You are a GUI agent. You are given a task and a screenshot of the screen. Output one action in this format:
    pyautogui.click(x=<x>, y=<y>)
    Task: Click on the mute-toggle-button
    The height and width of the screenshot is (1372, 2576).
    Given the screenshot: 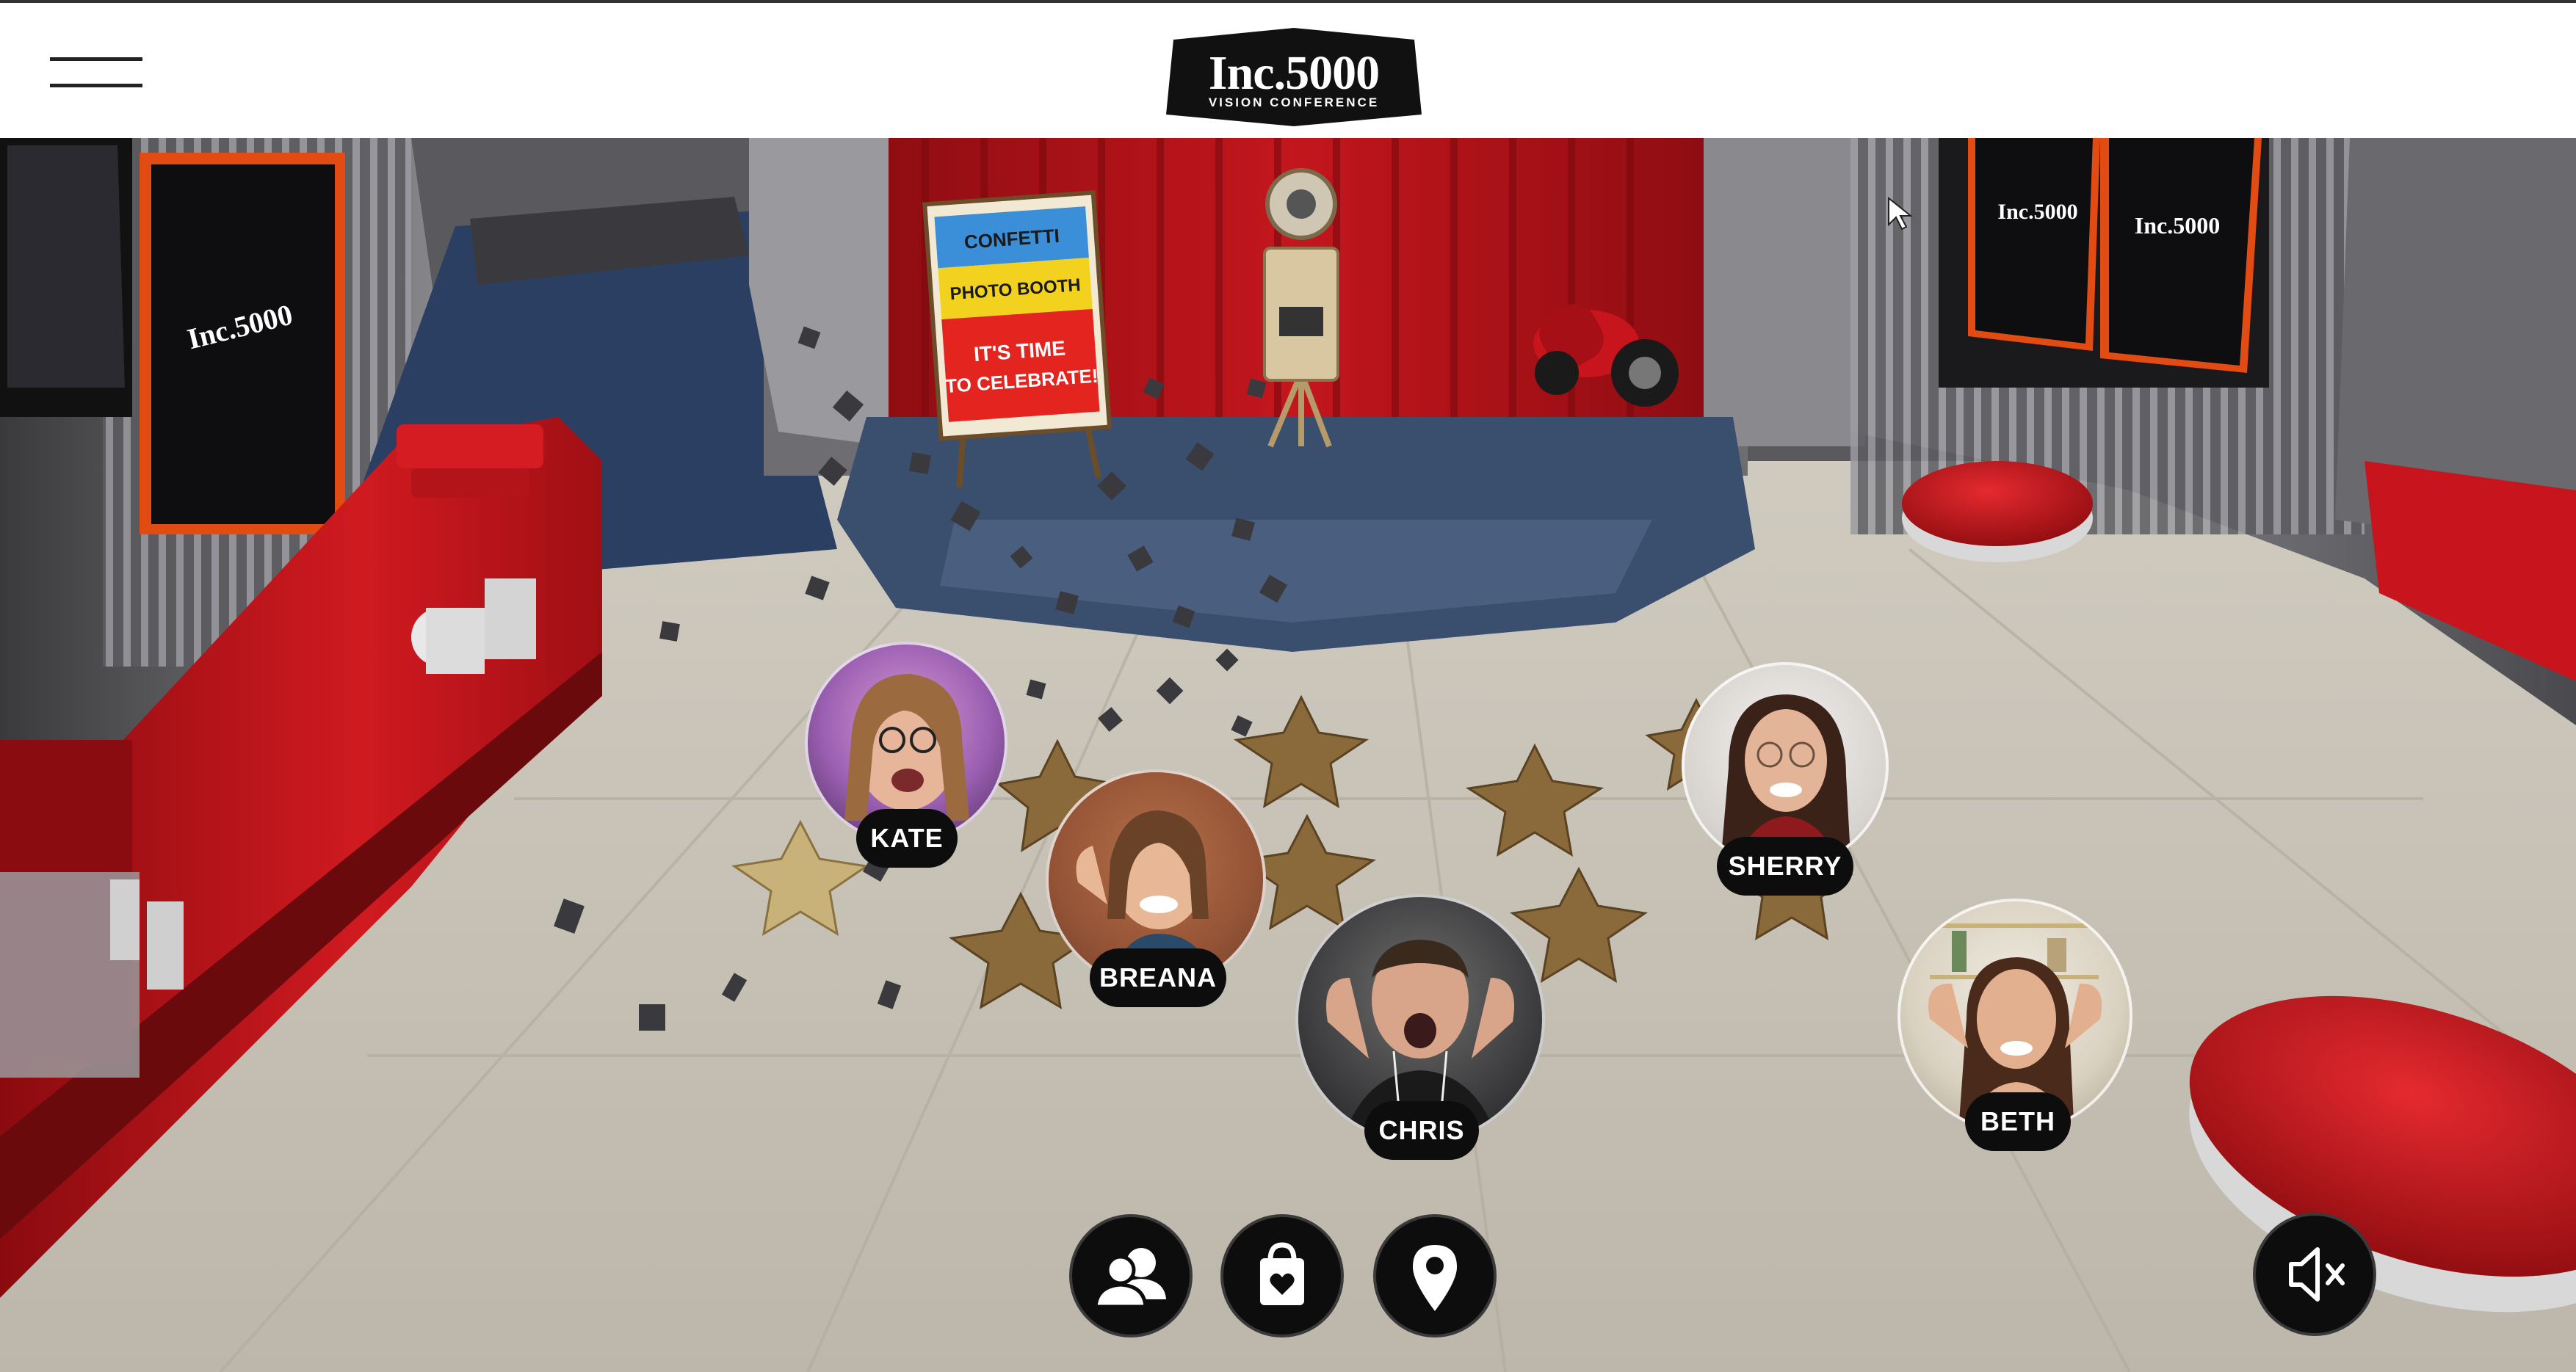 What is the action you would take?
    pyautogui.click(x=2314, y=1274)
    